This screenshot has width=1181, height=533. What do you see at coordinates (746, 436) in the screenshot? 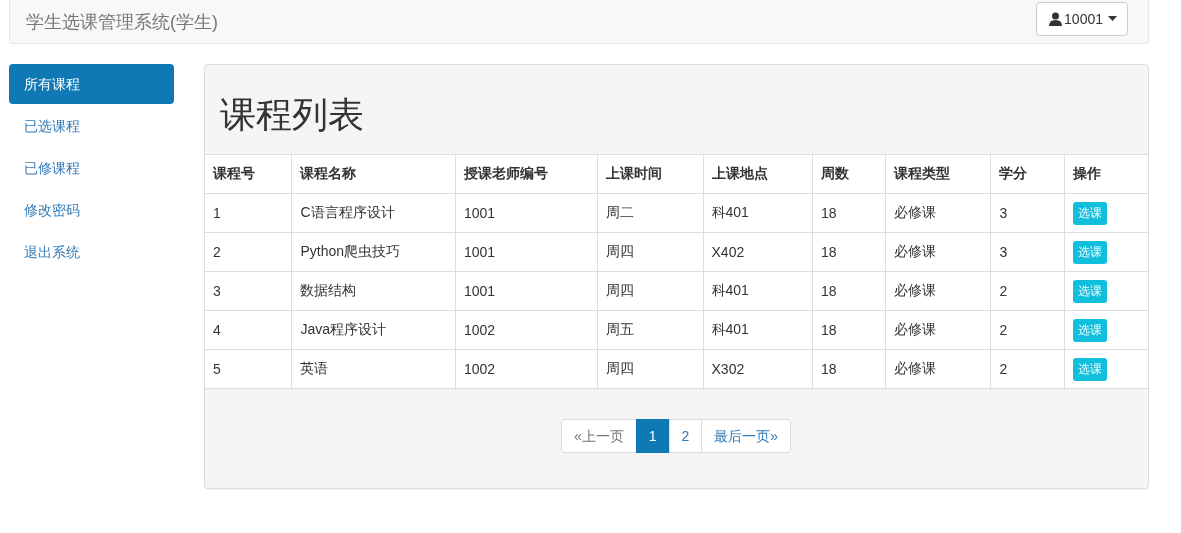
I see `page-link: 最后一页»` at bounding box center [746, 436].